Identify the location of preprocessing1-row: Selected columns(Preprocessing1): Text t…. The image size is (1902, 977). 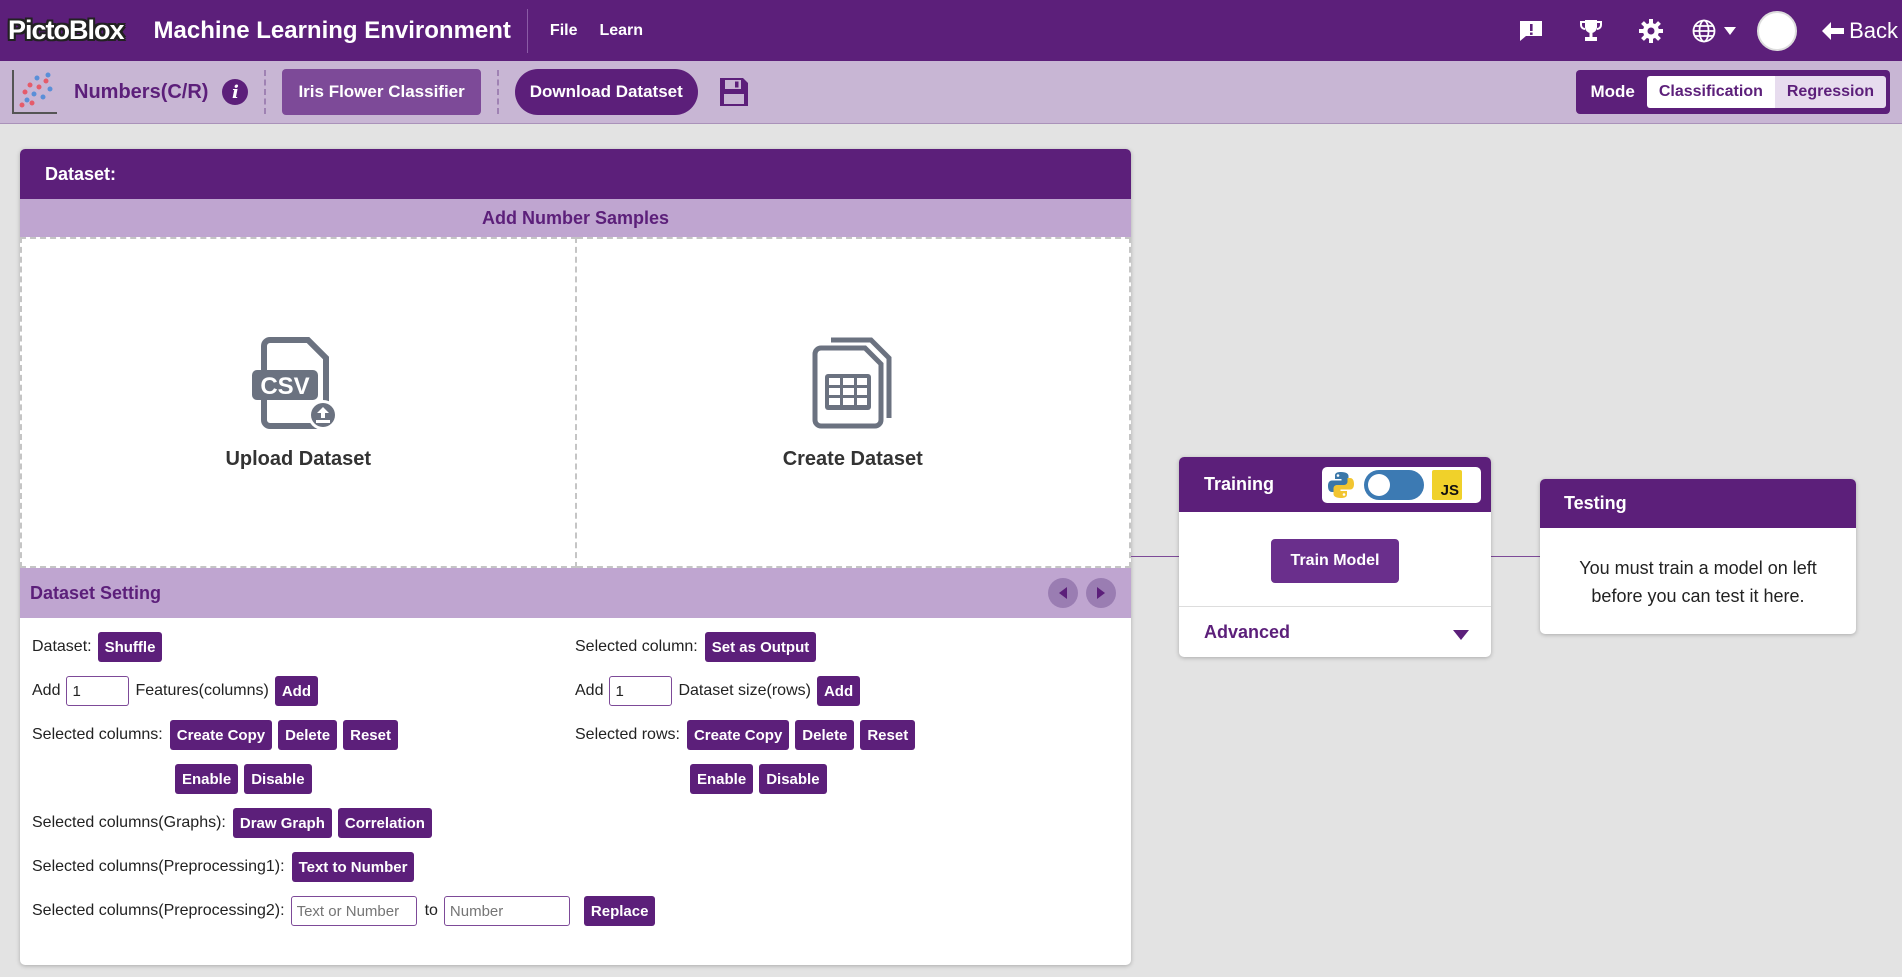
(223, 867).